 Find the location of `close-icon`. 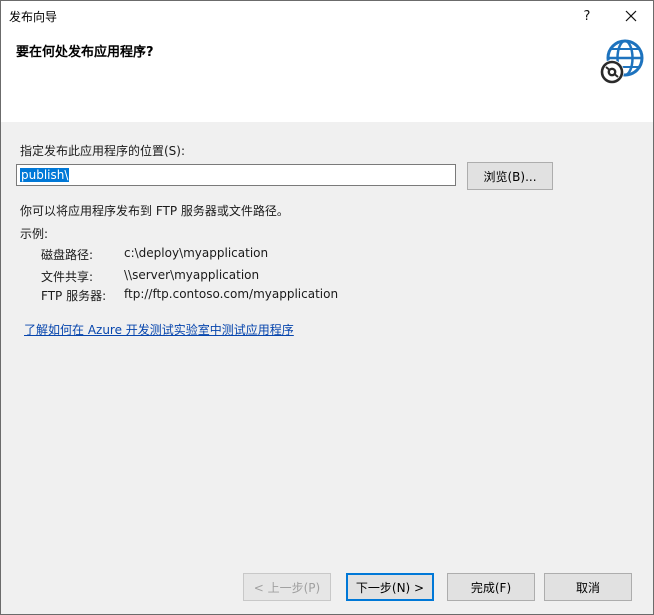

close-icon is located at coordinates (631, 16).